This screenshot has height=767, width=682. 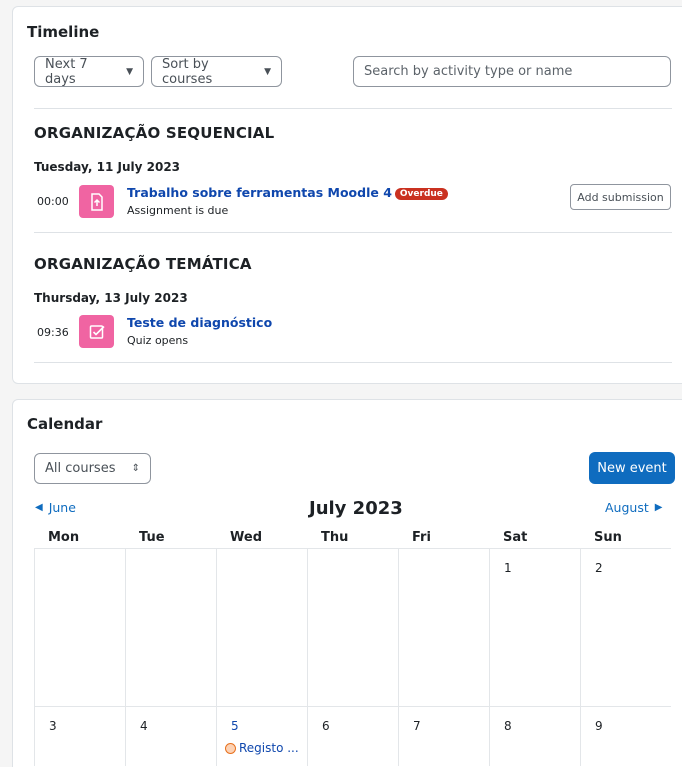 I want to click on weekday-header: Tue, so click(x=152, y=537).